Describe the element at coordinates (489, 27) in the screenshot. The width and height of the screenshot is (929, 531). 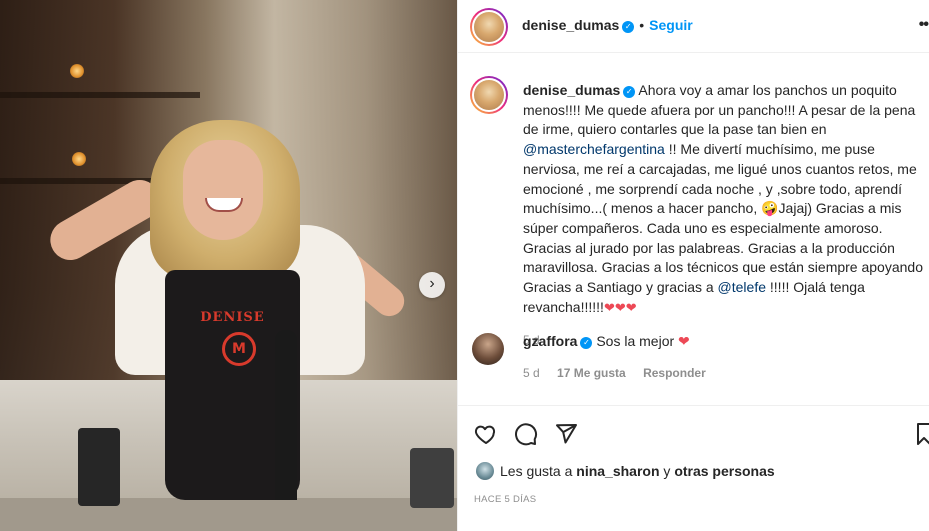
I see `author-avatar` at that location.